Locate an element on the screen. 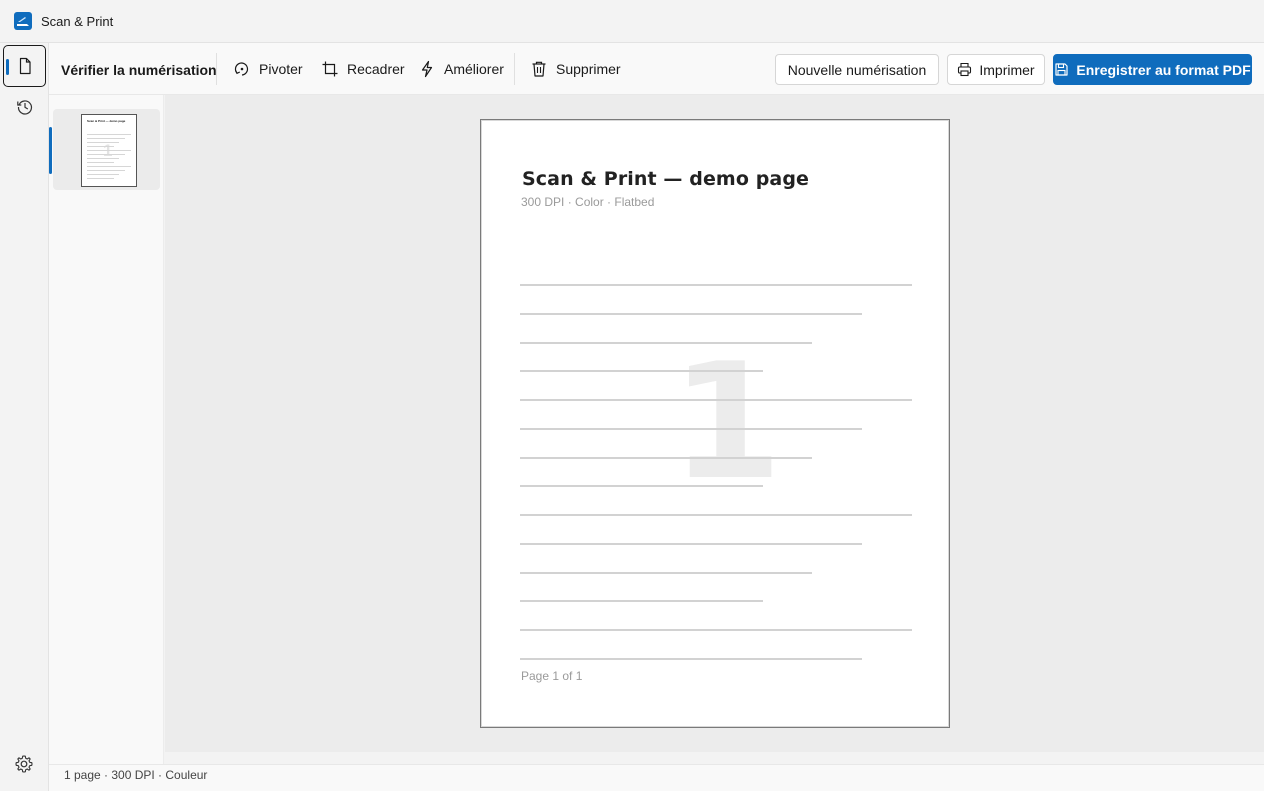 This screenshot has width=1264, height=791. document-icon is located at coordinates (25, 66).